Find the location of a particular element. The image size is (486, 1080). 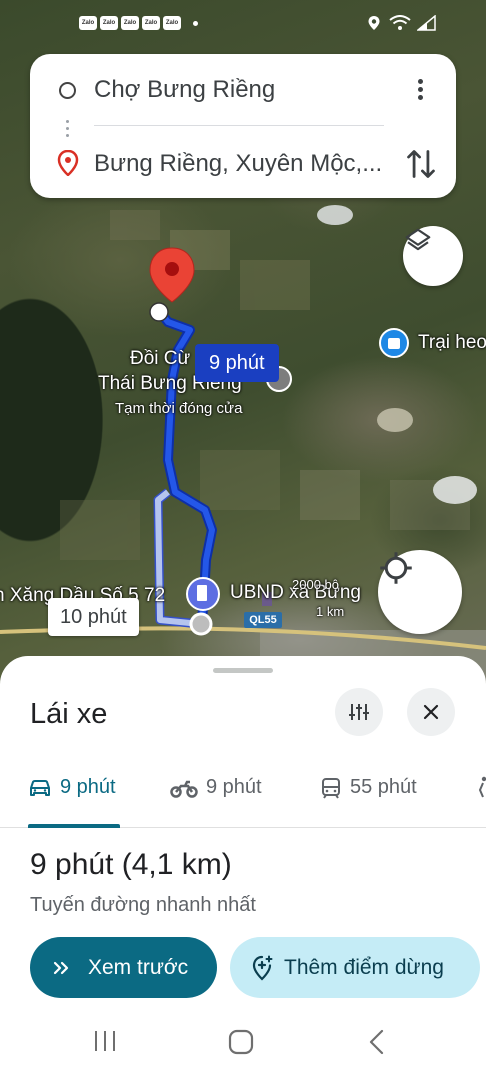

more-options-icon is located at coordinates (420, 91).